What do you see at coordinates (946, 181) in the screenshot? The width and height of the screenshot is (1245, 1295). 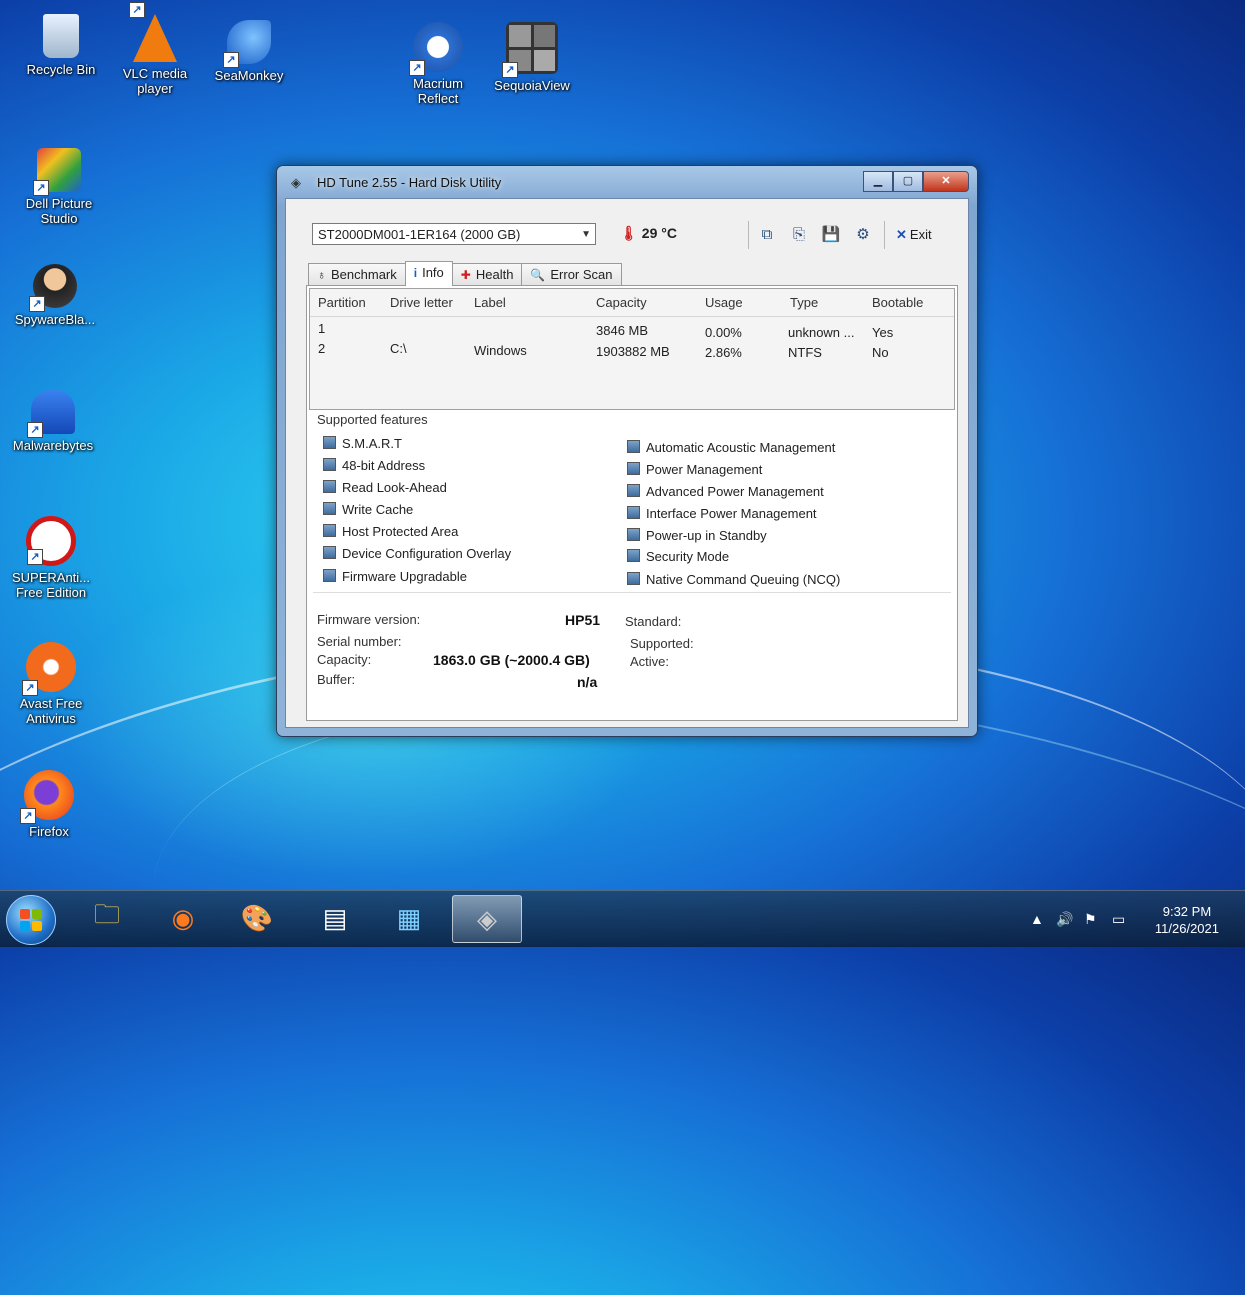 I see `close-button: ✕` at bounding box center [946, 181].